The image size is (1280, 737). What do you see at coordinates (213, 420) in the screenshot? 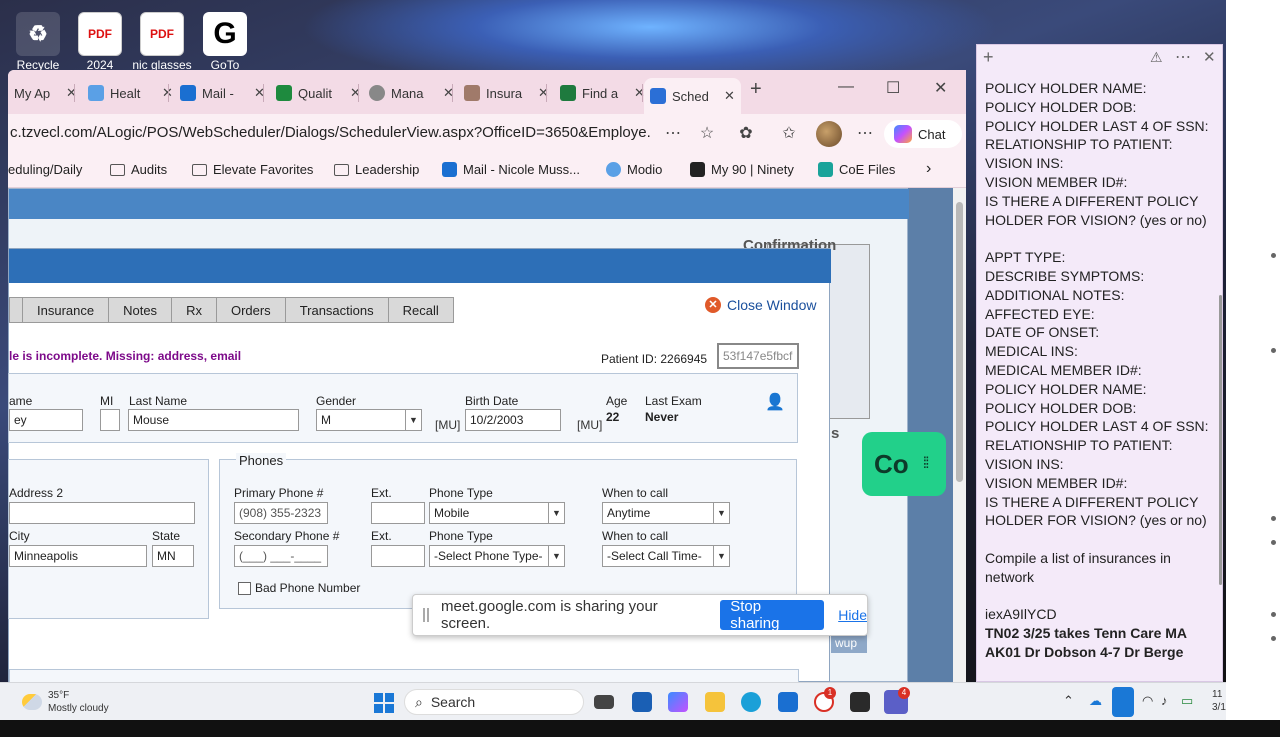
I see `last-name-input: Mouse` at bounding box center [213, 420].